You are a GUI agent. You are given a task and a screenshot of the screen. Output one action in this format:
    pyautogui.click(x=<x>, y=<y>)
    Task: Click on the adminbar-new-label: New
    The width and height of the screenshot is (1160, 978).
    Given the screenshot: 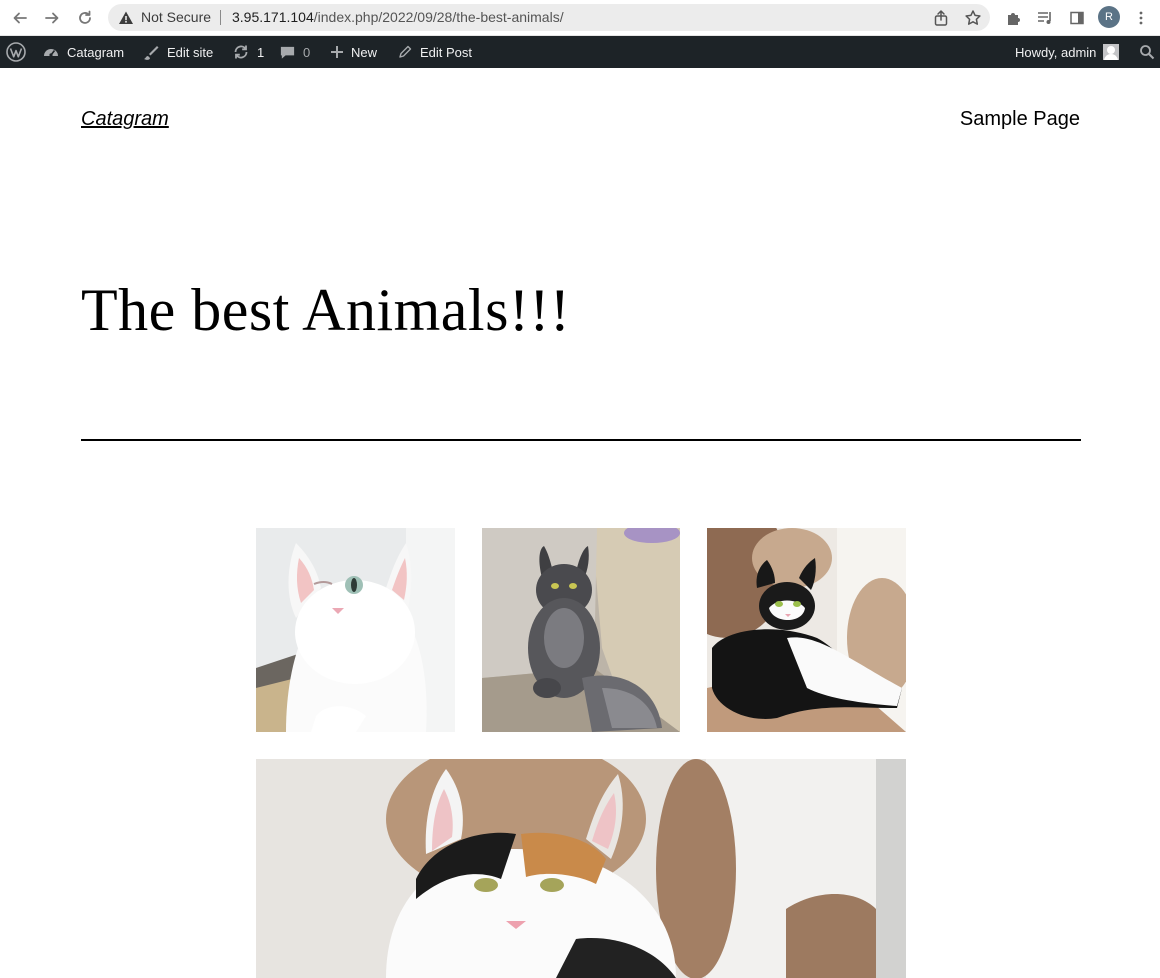 What is the action you would take?
    pyautogui.click(x=364, y=52)
    